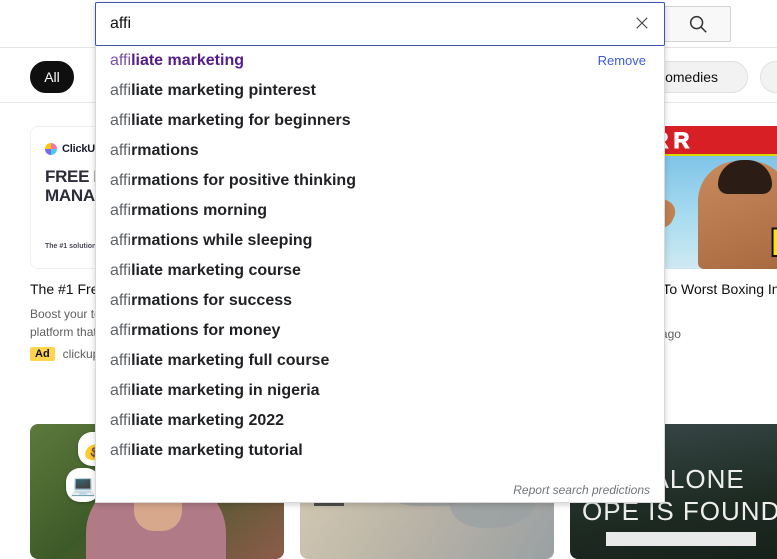  What do you see at coordinates (380, 91) in the screenshot?
I see `suggestion-item: affiliate marketing pinterest` at bounding box center [380, 91].